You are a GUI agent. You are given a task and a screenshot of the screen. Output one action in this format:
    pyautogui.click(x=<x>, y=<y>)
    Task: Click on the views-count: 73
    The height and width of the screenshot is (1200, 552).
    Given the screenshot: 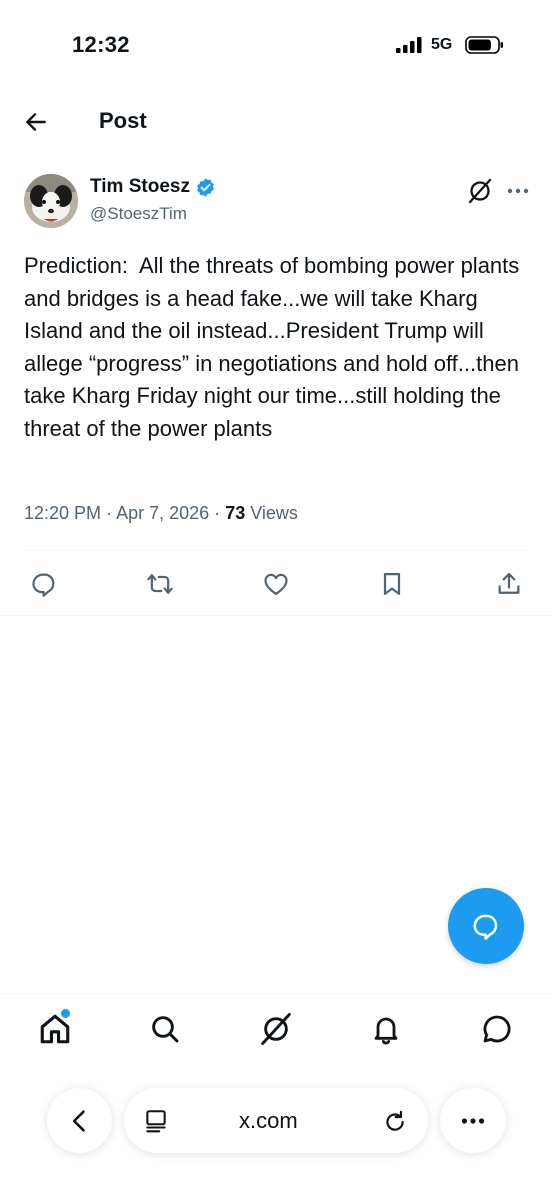 What is the action you would take?
    pyautogui.click(x=235, y=513)
    